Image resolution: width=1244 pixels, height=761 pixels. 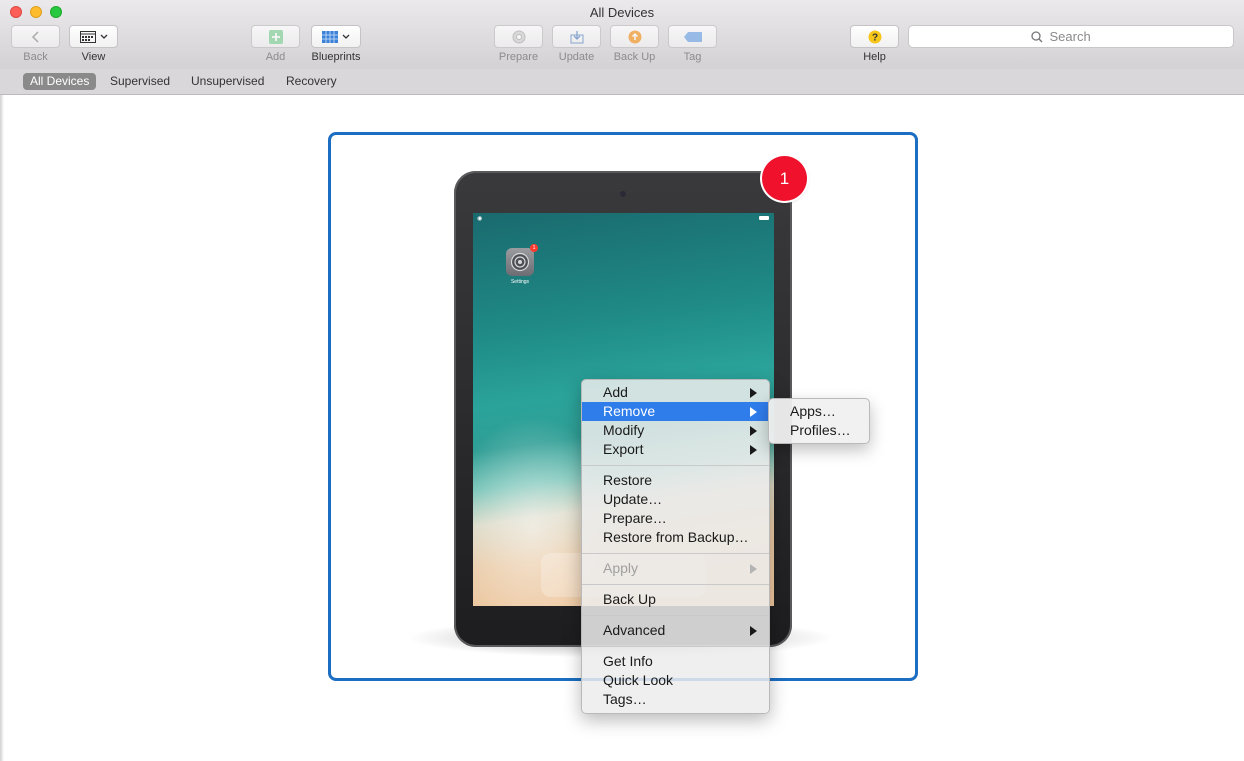 I want to click on help-icon: ?, so click(x=874, y=36).